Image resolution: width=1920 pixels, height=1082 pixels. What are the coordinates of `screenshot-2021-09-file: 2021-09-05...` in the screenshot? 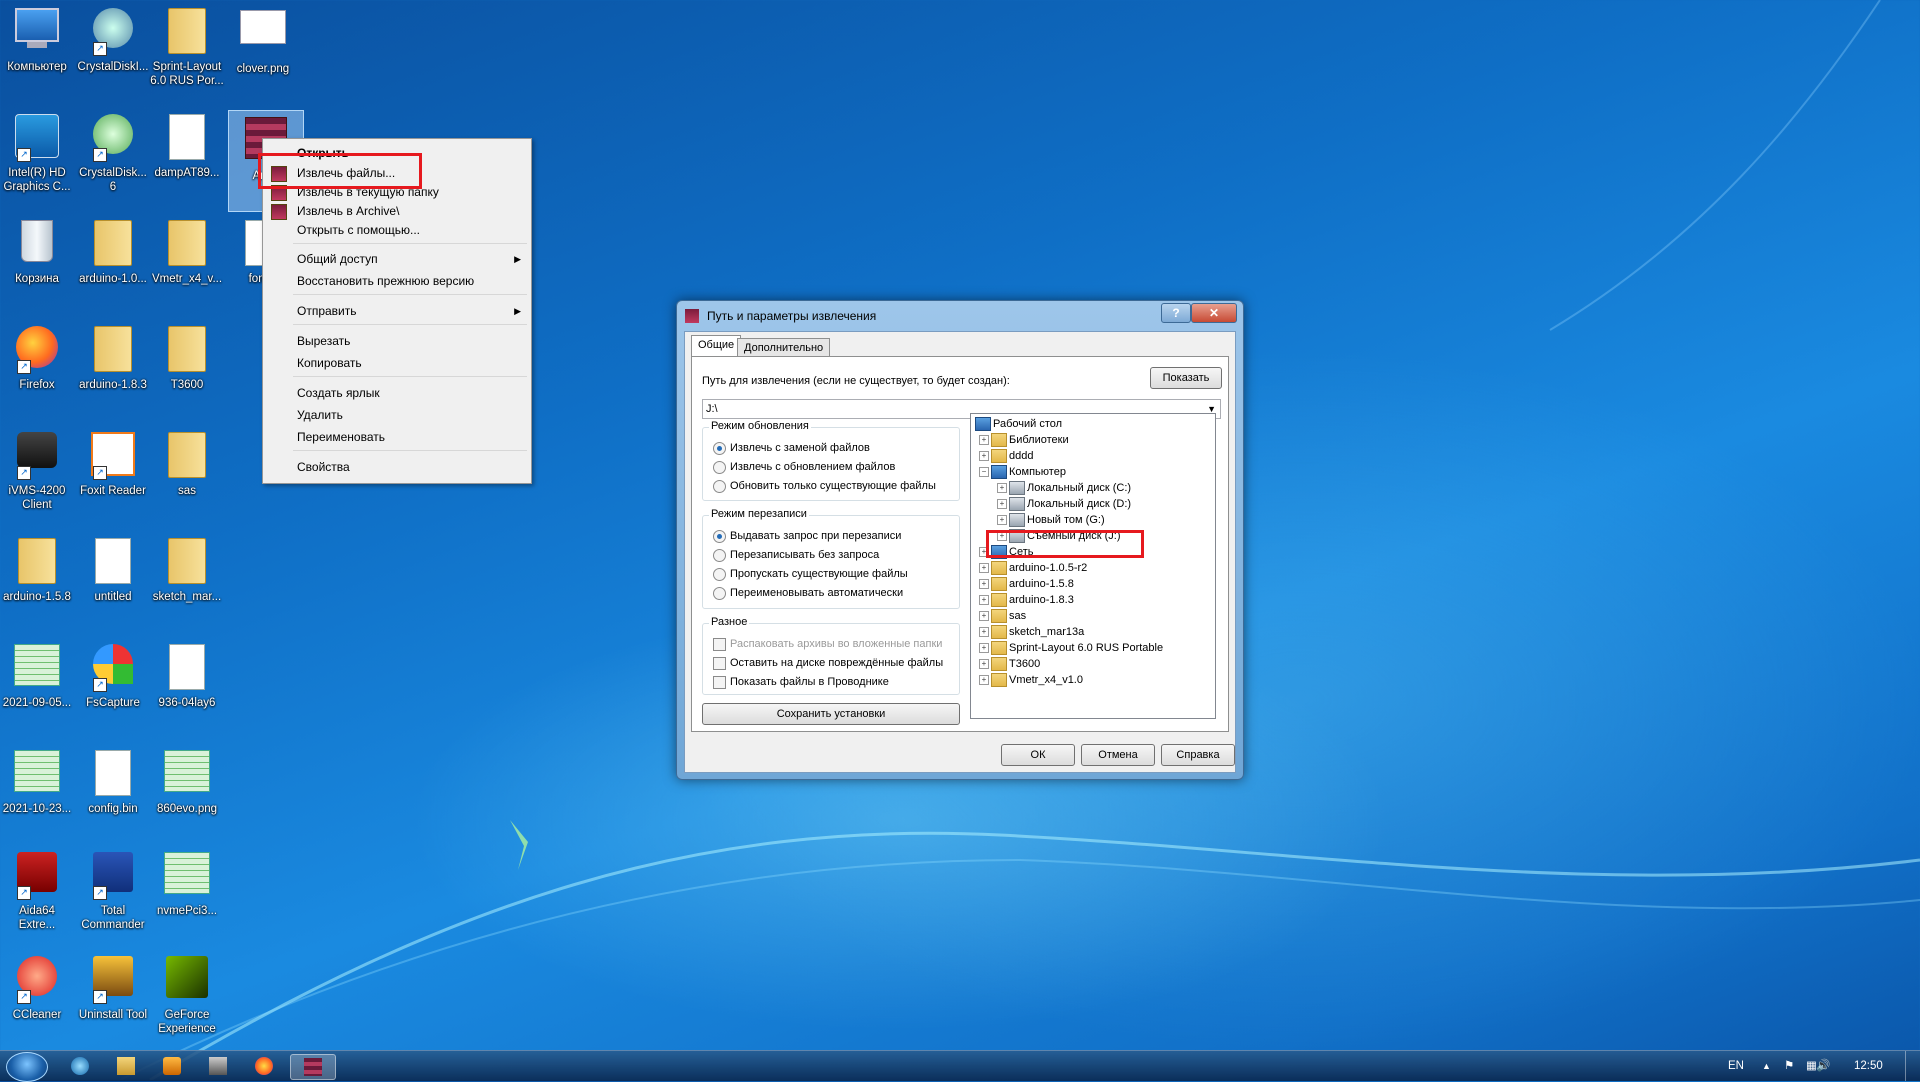 It's located at (37, 688).